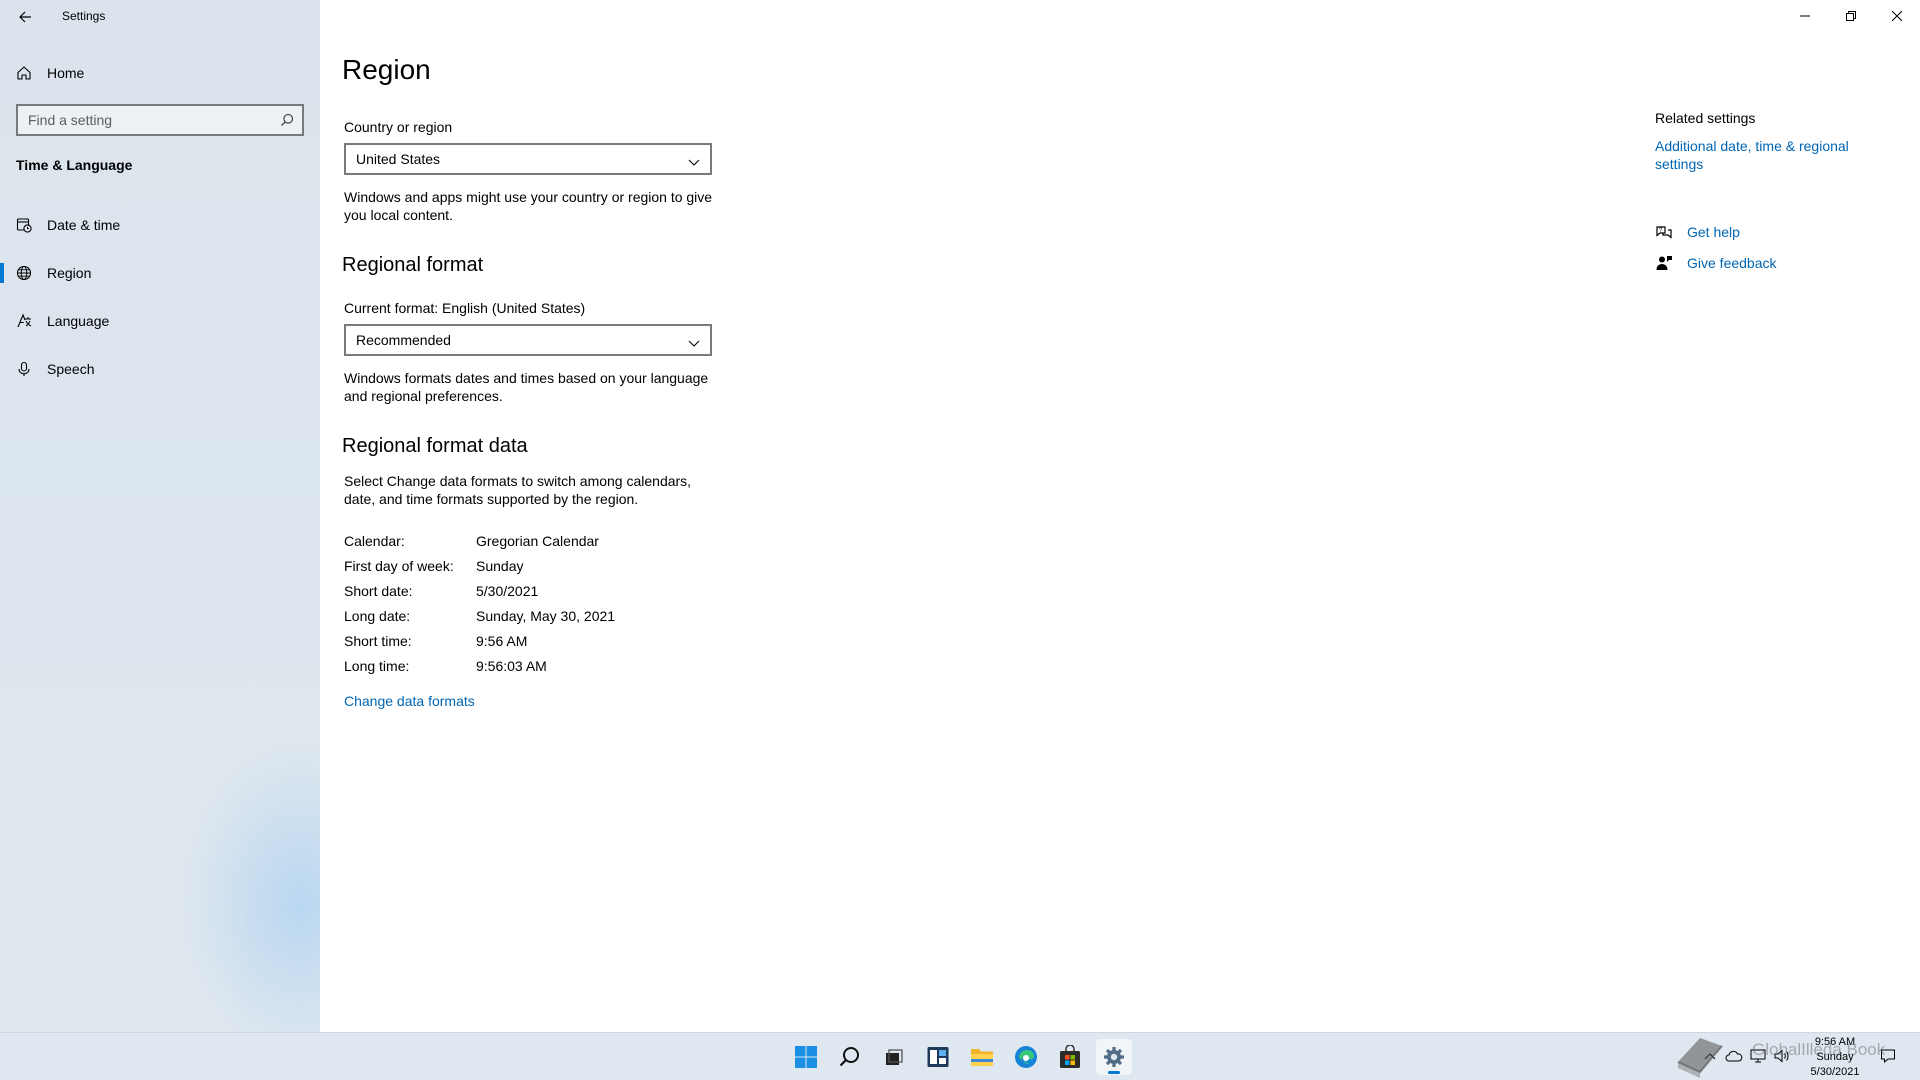 The height and width of the screenshot is (1080, 1920). Describe the element at coordinates (386, 69) in the screenshot. I see `page-title: Region` at that location.